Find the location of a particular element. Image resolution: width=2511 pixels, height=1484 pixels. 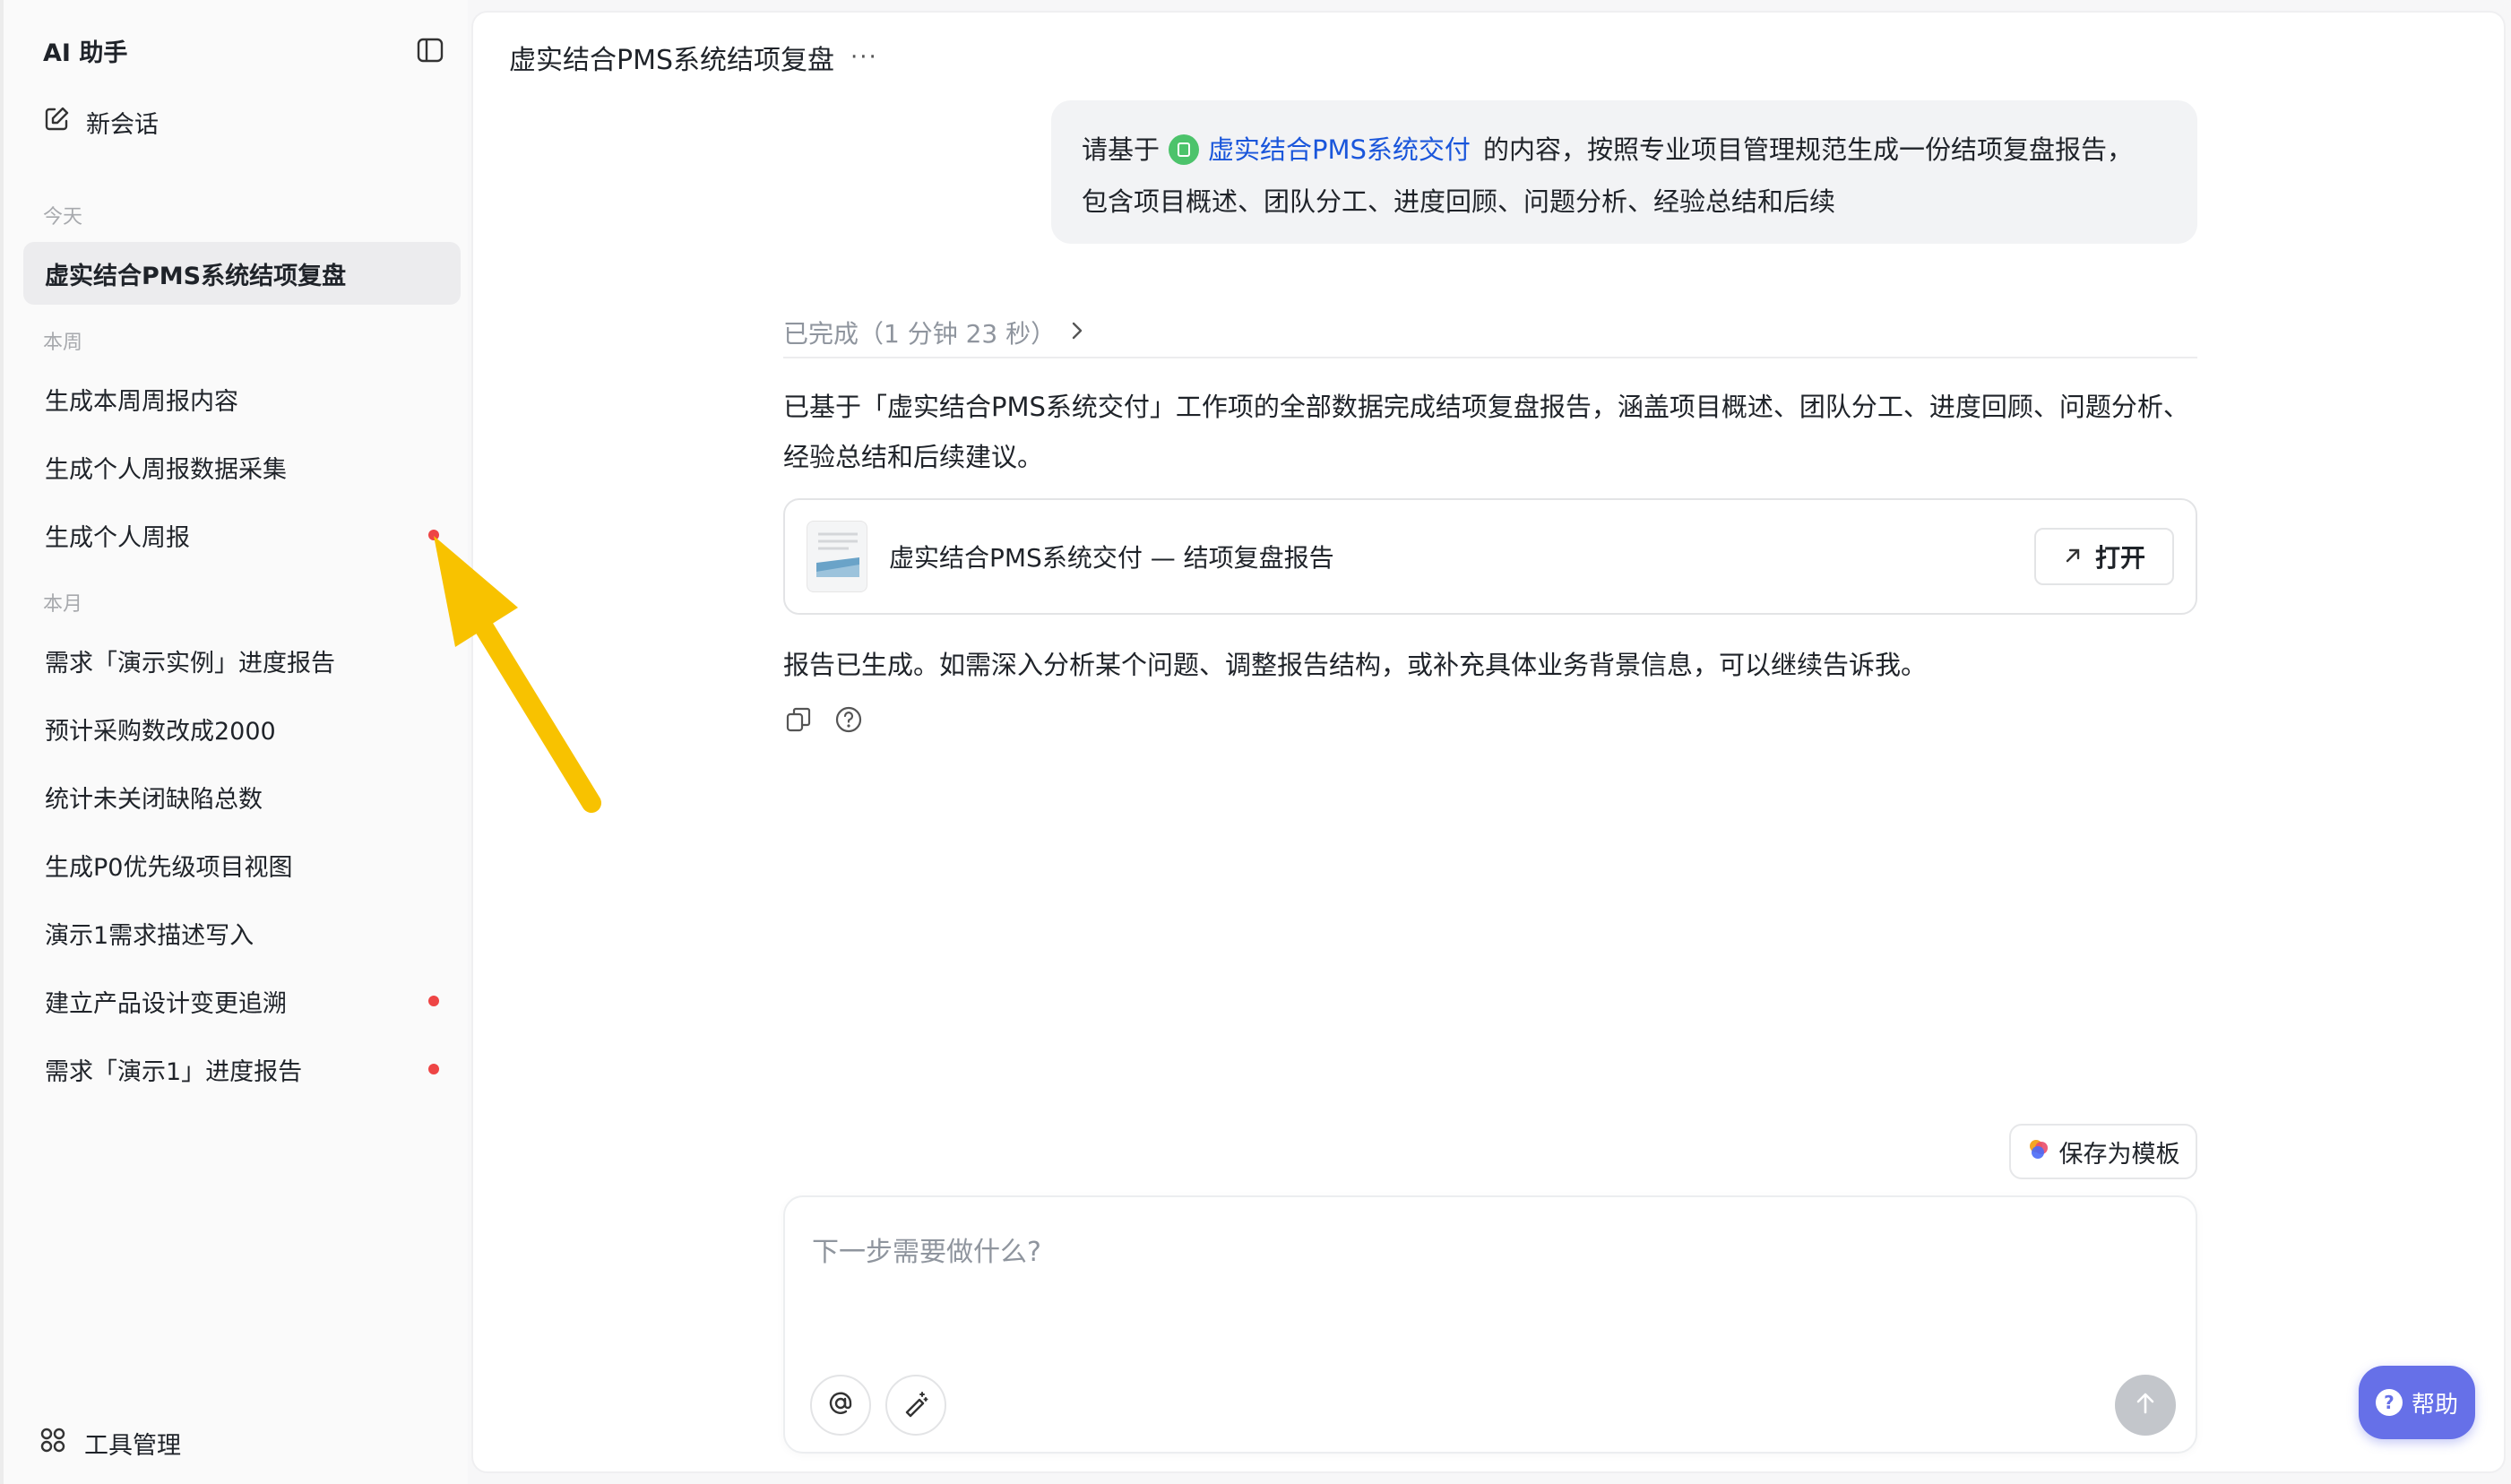

sidebar-item-defects: 统计未关闭缺陷总数 is located at coordinates (242, 796).